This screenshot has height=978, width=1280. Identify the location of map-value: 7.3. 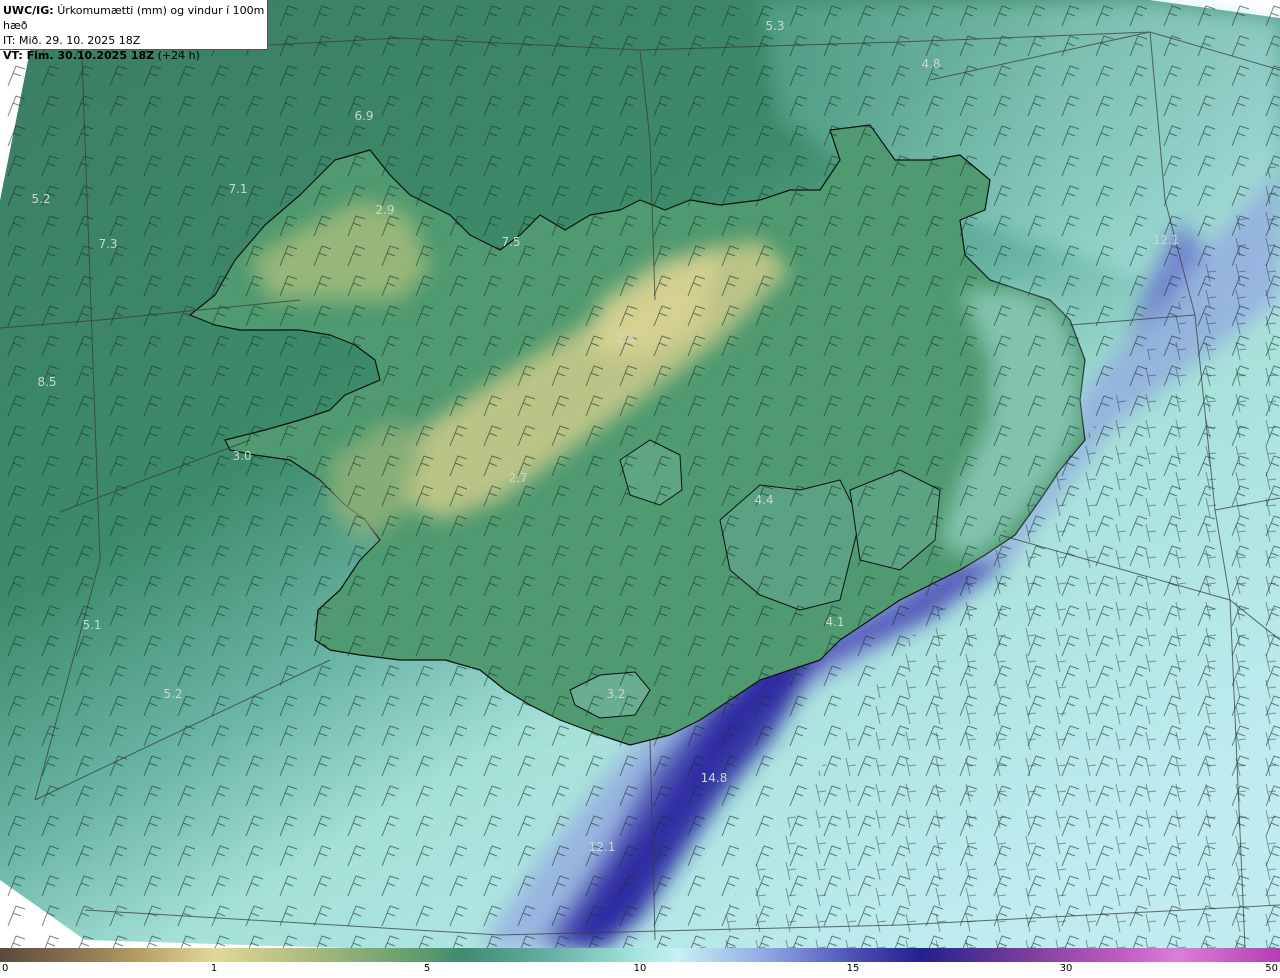
(107, 244).